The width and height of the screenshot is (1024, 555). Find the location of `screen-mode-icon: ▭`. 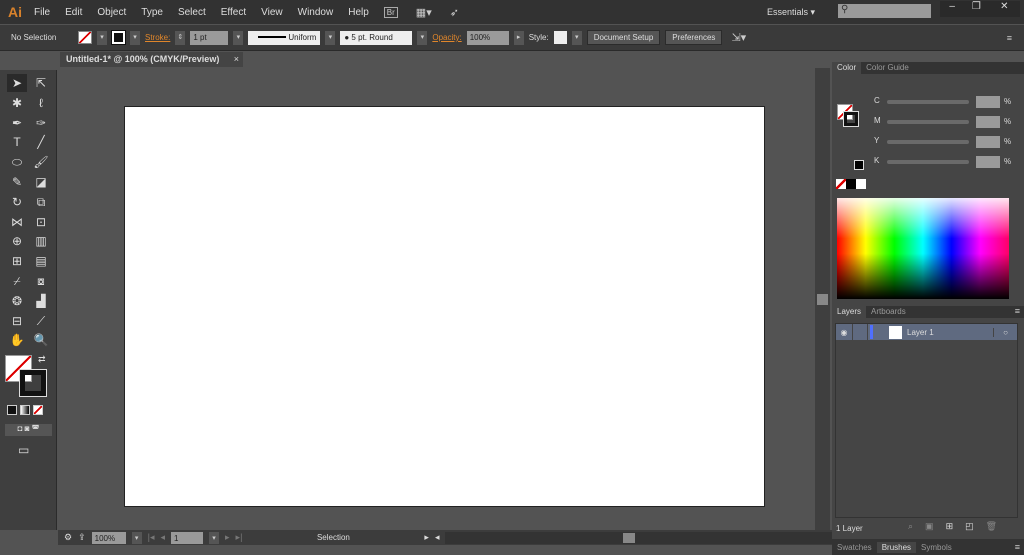

screen-mode-icon: ▭ is located at coordinates (23, 450).